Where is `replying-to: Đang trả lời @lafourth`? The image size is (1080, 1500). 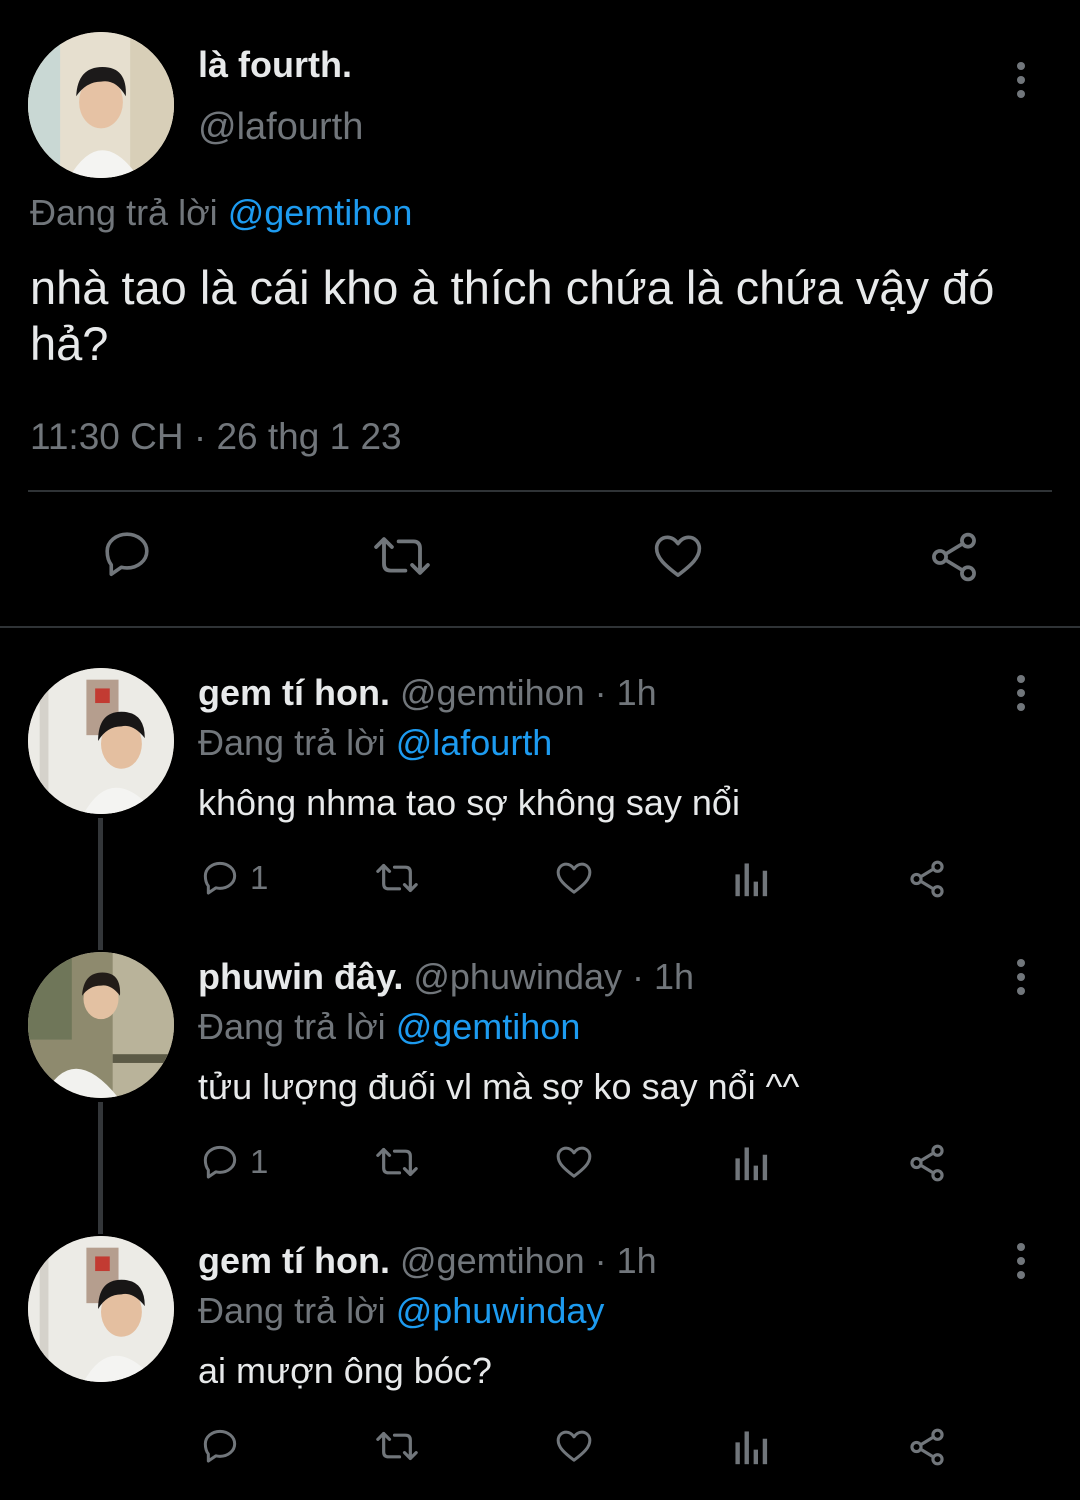 replying-to: Đang trả lời @lafourth is located at coordinates (375, 743).